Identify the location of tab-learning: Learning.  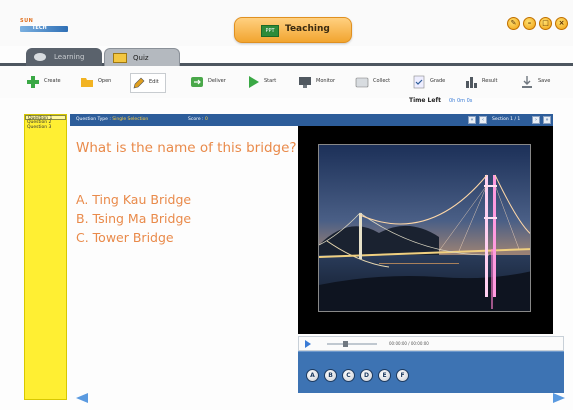
(64, 57).